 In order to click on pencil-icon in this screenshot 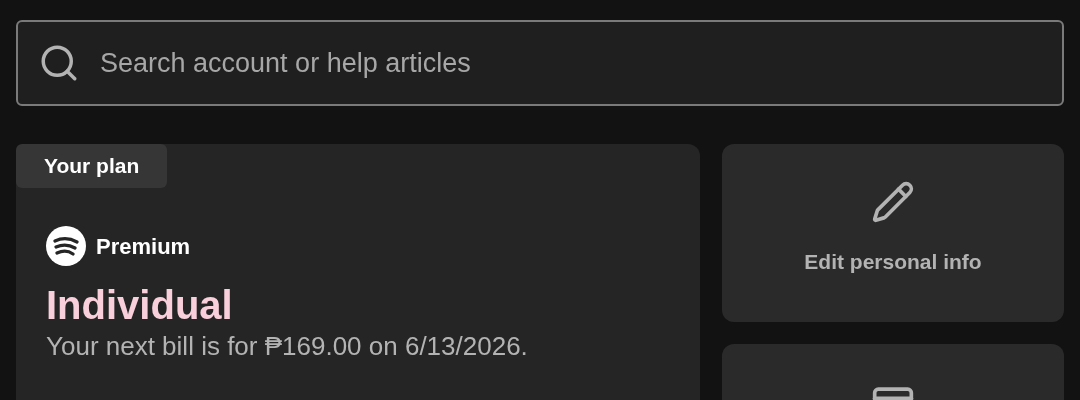, I will do `click(893, 202)`.